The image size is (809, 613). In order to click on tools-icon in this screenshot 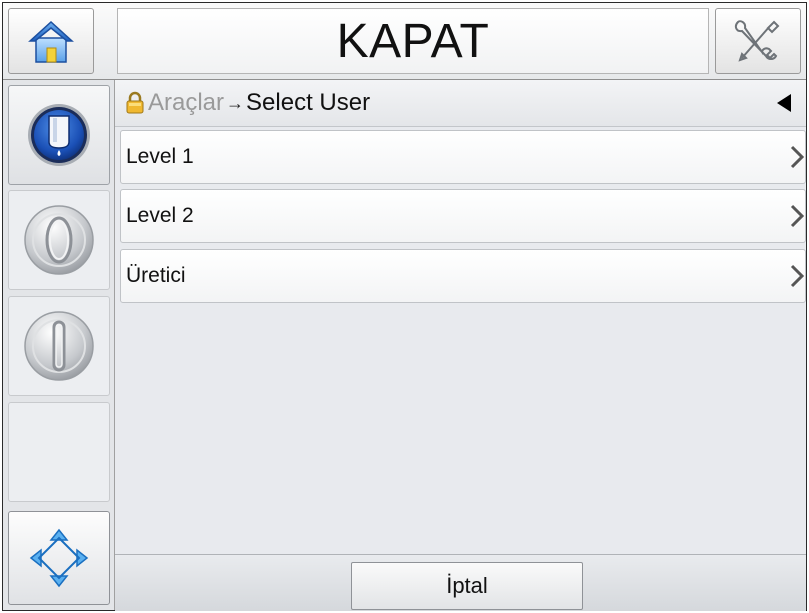, I will do `click(757, 41)`.